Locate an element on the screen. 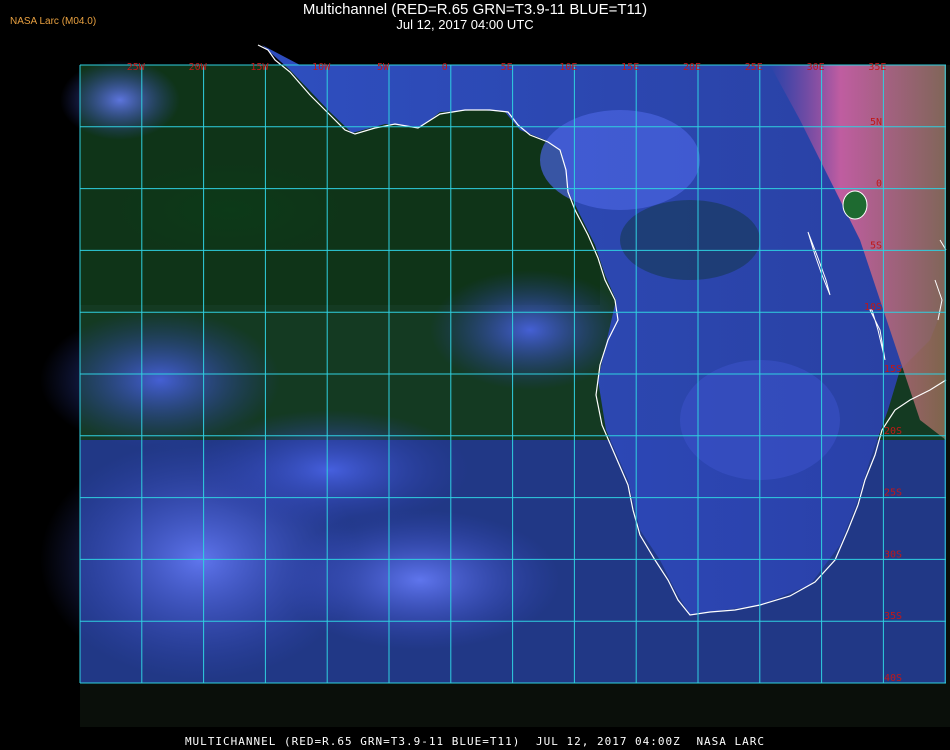 This screenshot has height=750, width=950. latitude-label: 15S is located at coordinates (893, 369).